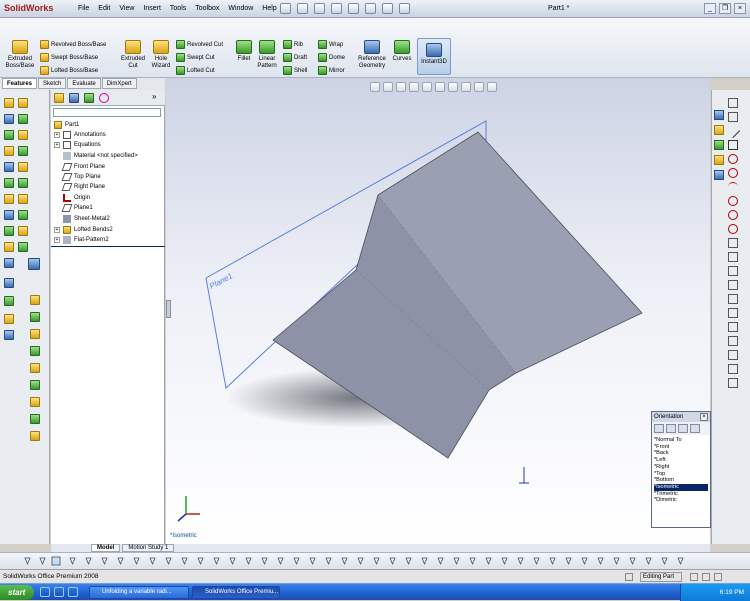  What do you see at coordinates (84, 83) in the screenshot?
I see `tab-evaluate: Evaluate` at bounding box center [84, 83].